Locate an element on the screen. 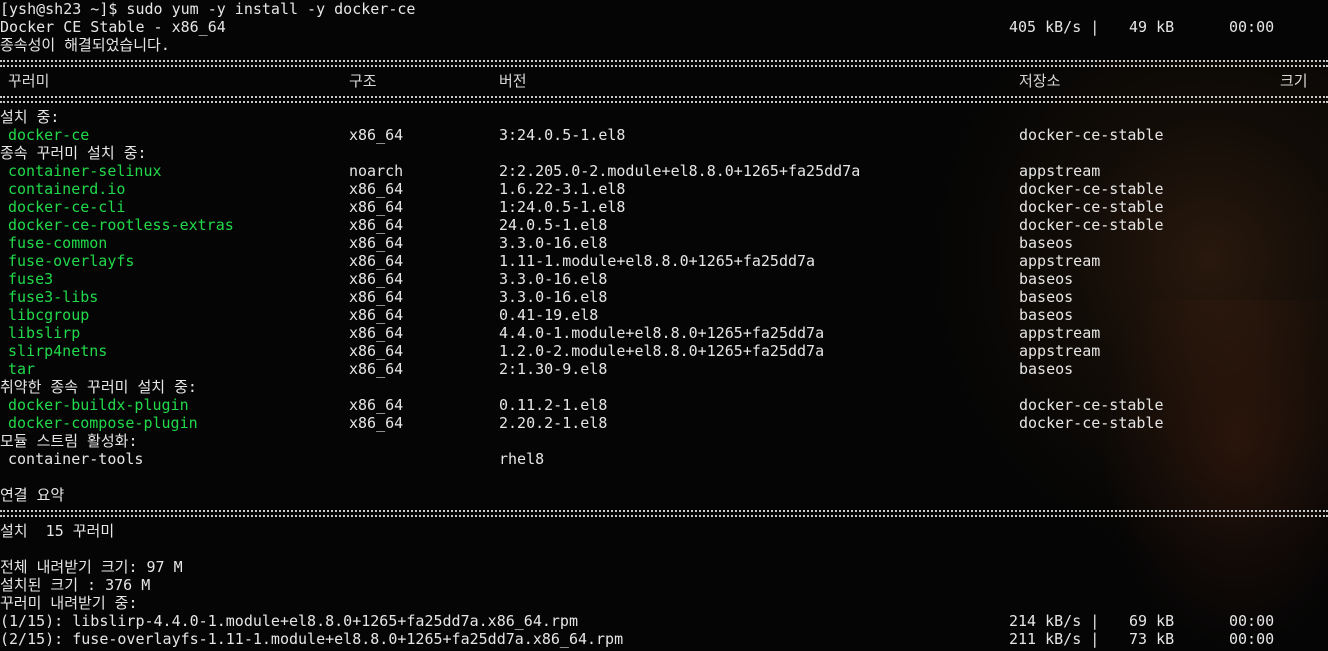 The image size is (1328, 651). package-version: 0.41-19.el8 is located at coordinates (549, 315).